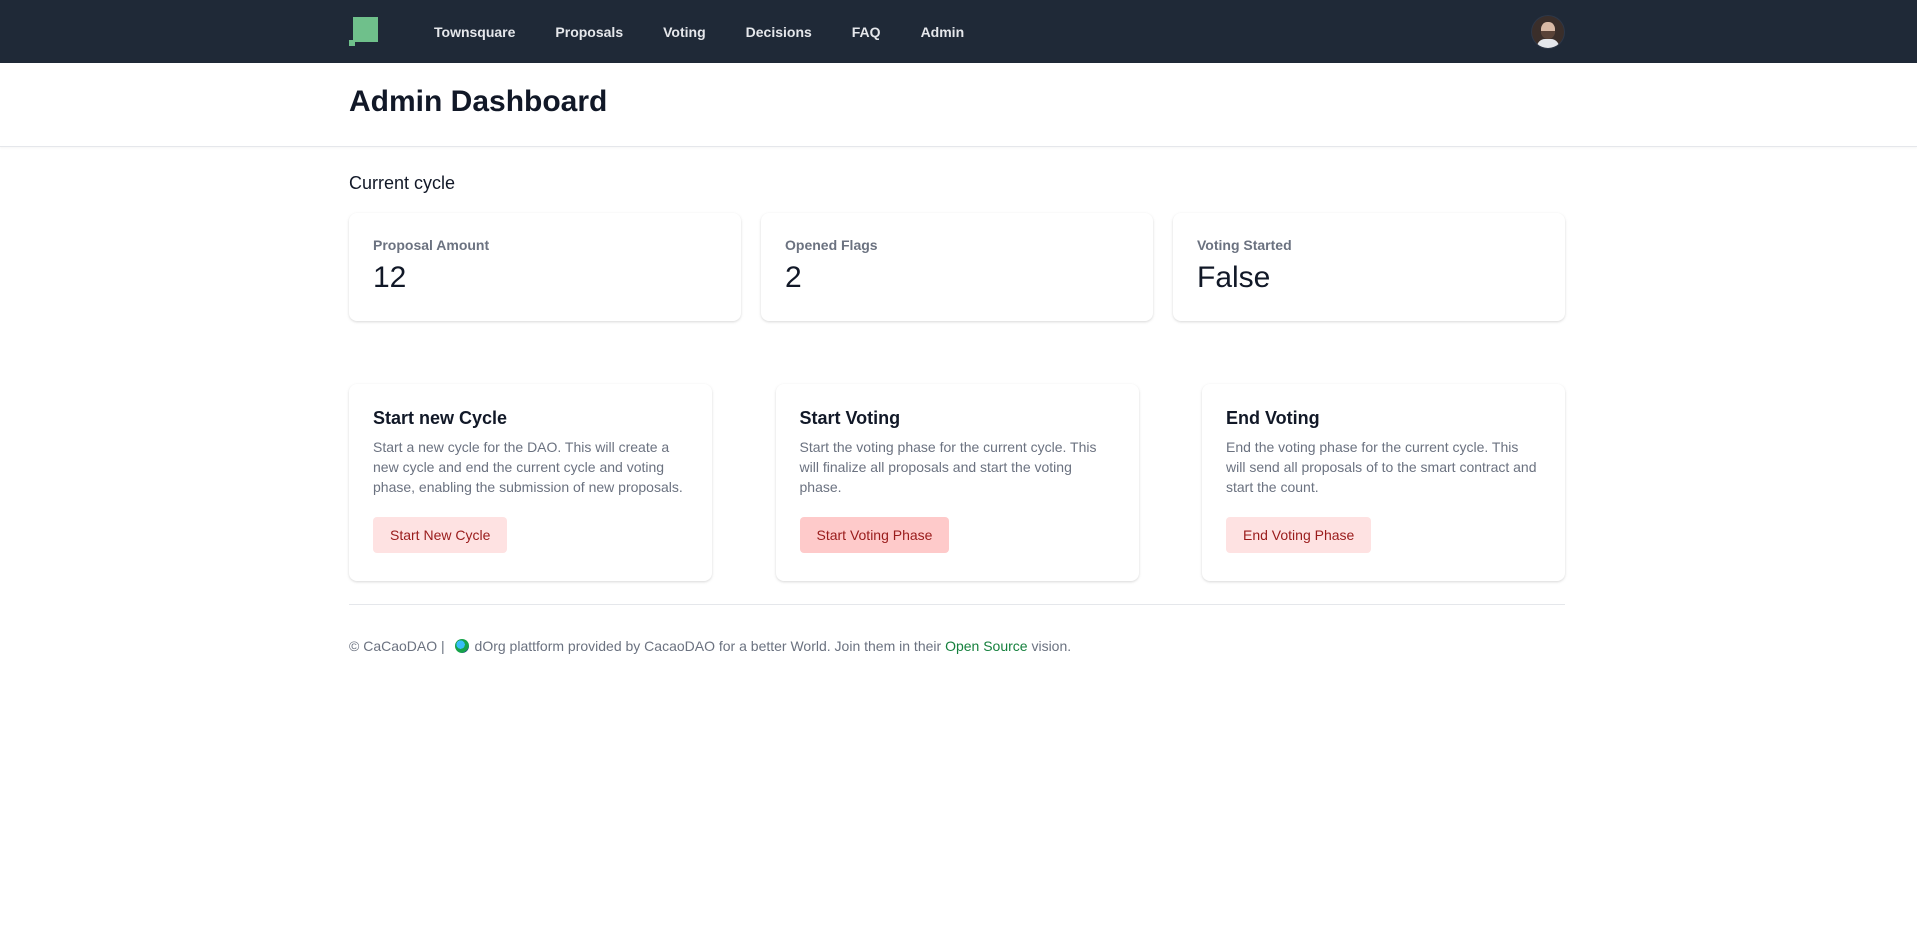  Describe the element at coordinates (986, 646) in the screenshot. I see `open-source-link: Open Source` at that location.